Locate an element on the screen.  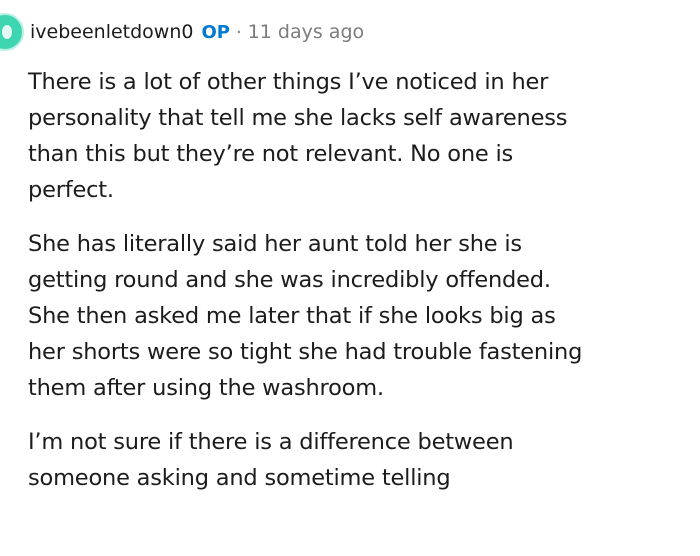
comment-header: ivebeenletdown0 OP · 11 days ago is located at coordinates (197, 32).